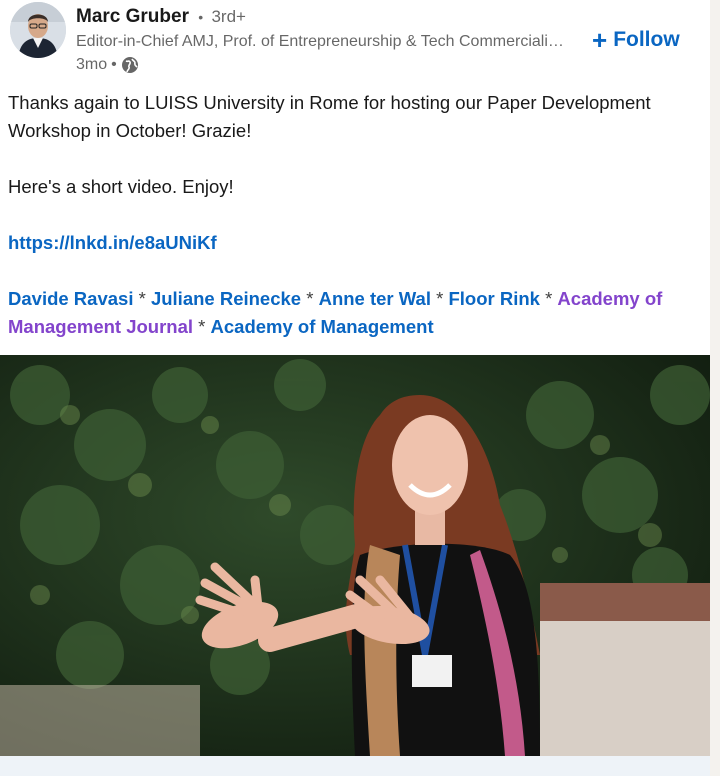 This screenshot has height=776, width=720. What do you see at coordinates (600, 40) in the screenshot?
I see `plus-icon: +` at bounding box center [600, 40].